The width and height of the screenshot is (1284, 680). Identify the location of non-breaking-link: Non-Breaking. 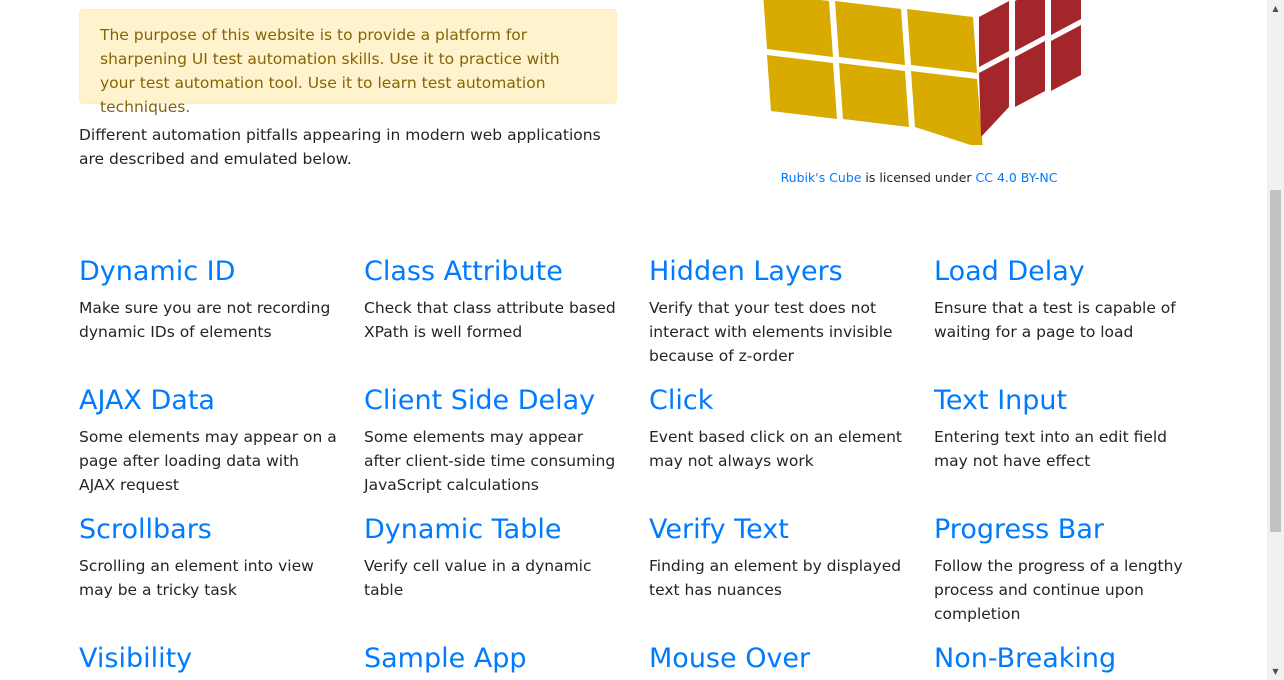
(1025, 658).